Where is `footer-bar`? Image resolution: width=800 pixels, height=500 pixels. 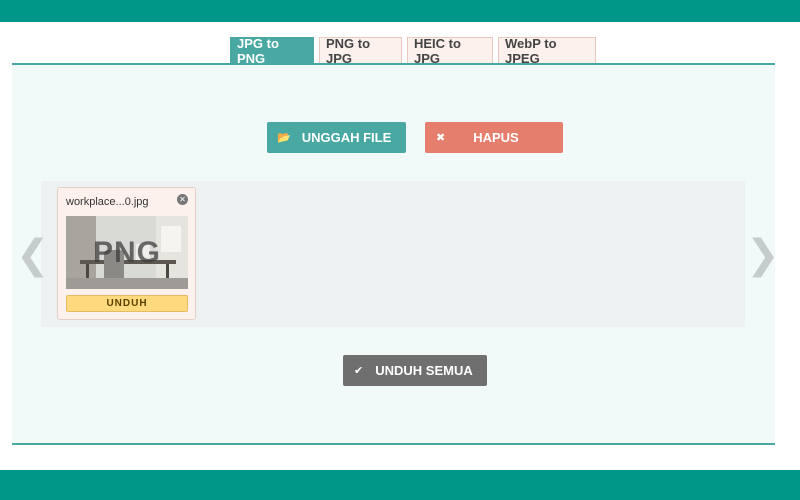 footer-bar is located at coordinates (400, 485).